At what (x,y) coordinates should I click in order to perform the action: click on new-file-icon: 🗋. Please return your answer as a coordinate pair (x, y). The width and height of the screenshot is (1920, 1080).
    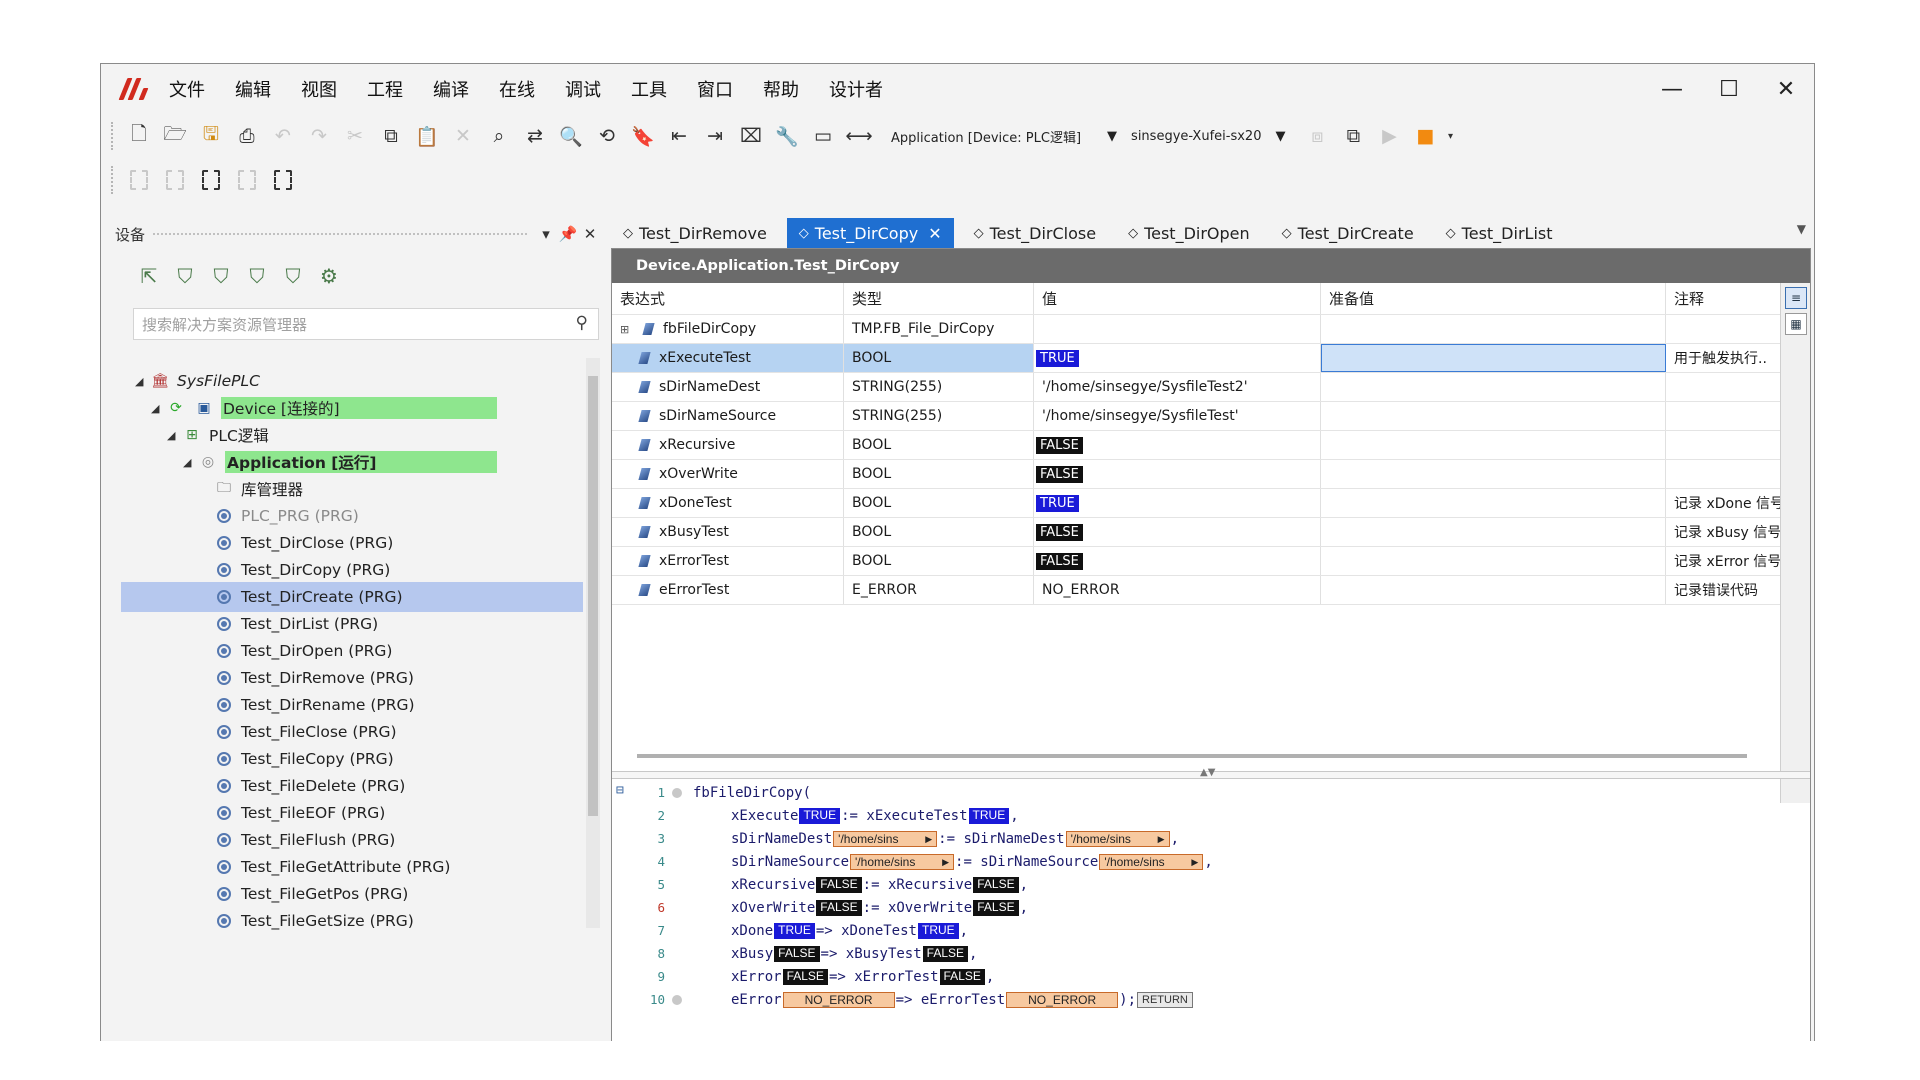
    Looking at the image, I should click on (139, 136).